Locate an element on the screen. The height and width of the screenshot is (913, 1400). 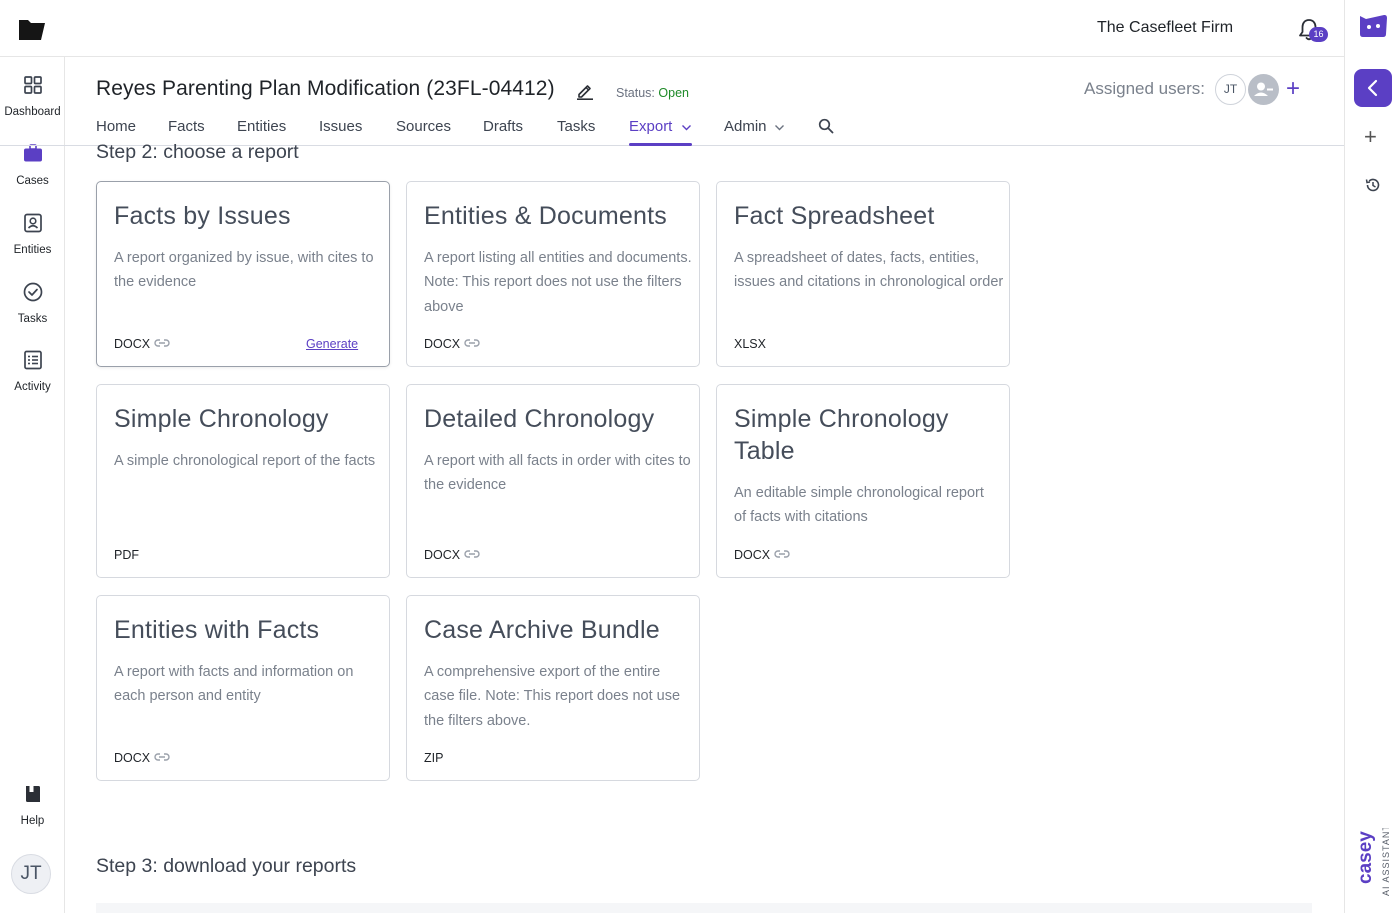
check-circle-icon is located at coordinates (32, 292).